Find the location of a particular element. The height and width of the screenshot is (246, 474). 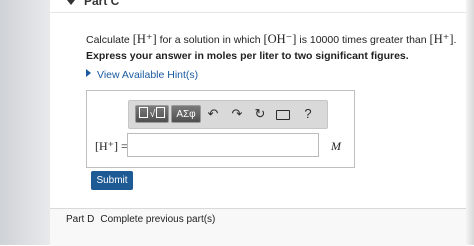

expand-caret-icon is located at coordinates (88, 73).